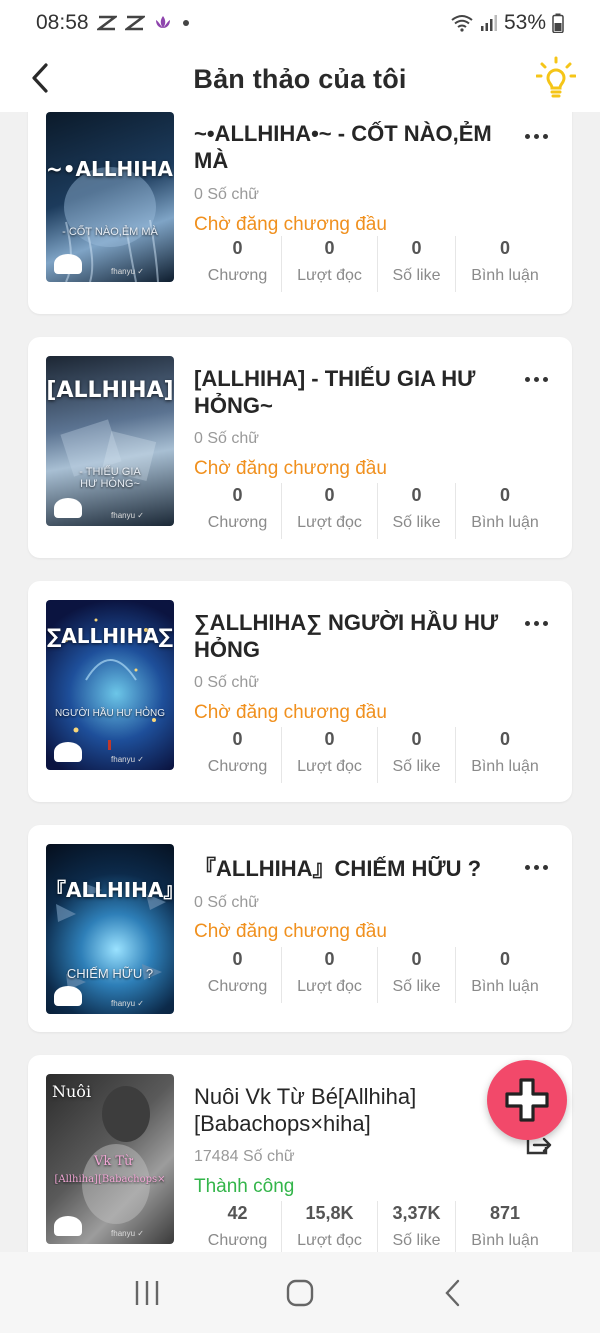 The height and width of the screenshot is (1333, 600). What do you see at coordinates (110, 441) in the screenshot?
I see `story-cover: [ALLHIHA] - THIẾU GIA HƯ HỎNG~ fhanyu ✓` at bounding box center [110, 441].